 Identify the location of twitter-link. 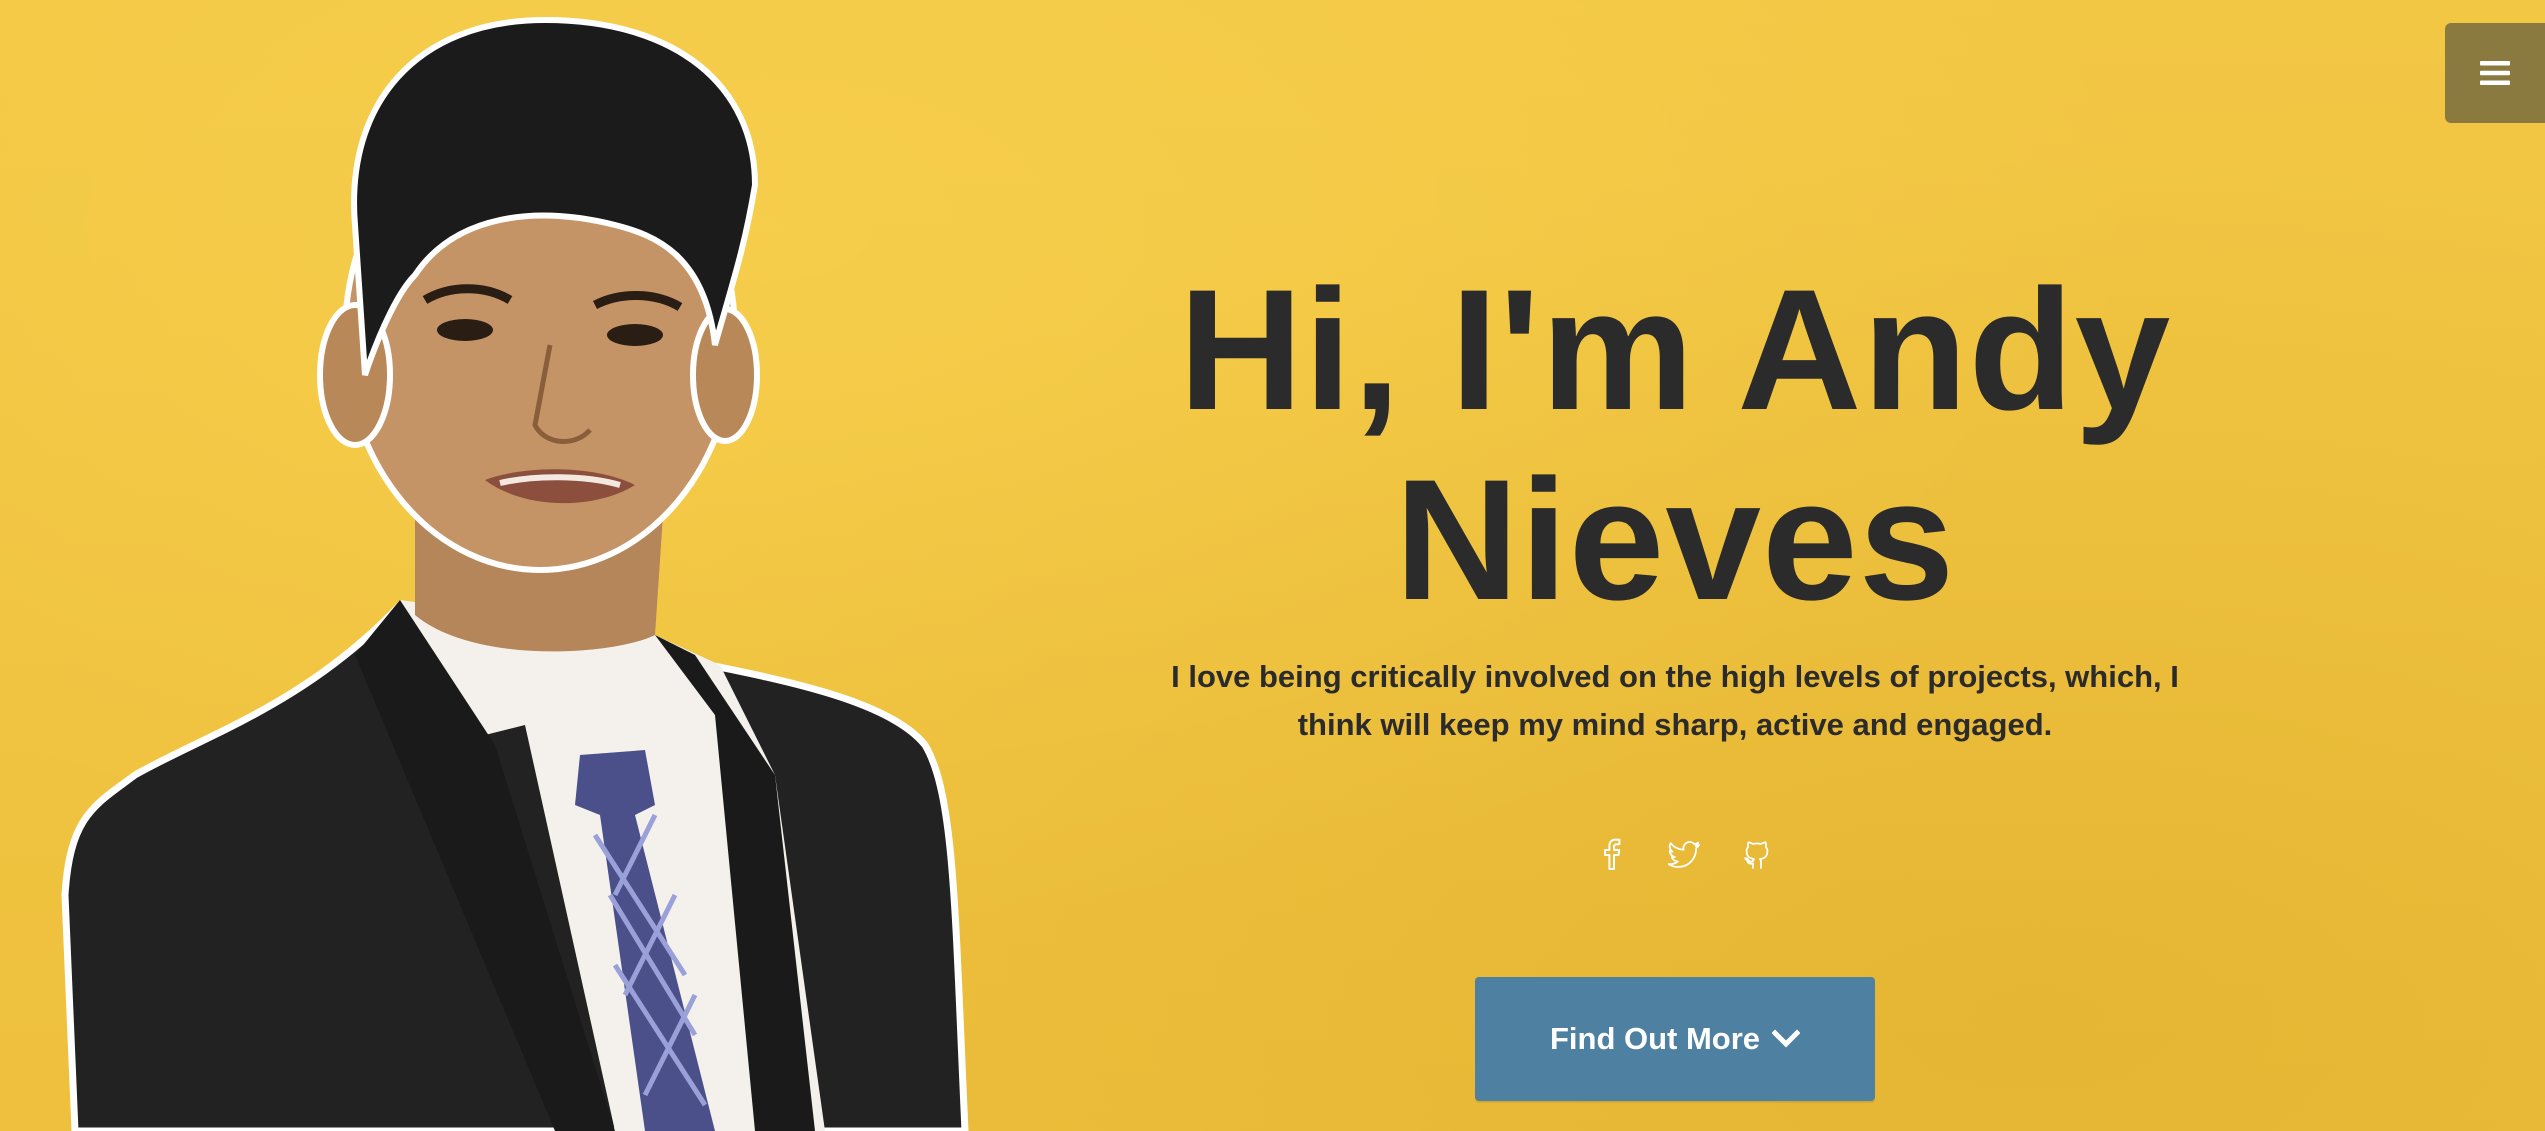
(1685, 854).